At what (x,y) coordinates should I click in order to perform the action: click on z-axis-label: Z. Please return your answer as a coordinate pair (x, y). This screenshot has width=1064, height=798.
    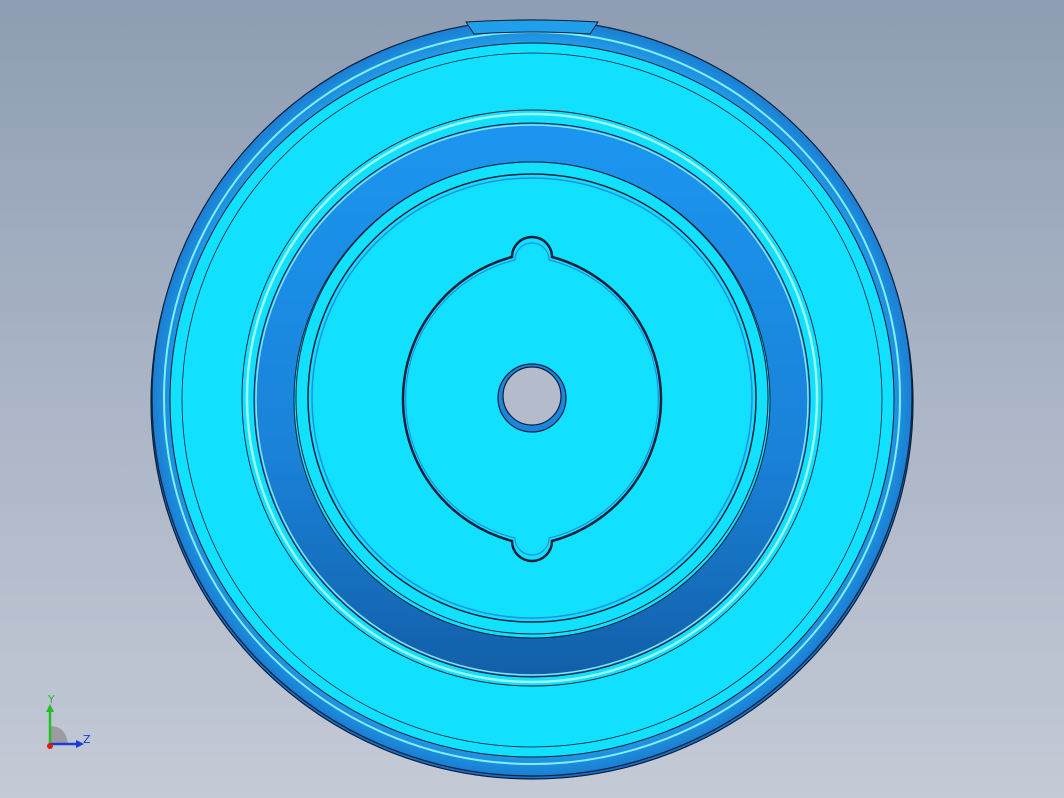
    Looking at the image, I should click on (87, 739).